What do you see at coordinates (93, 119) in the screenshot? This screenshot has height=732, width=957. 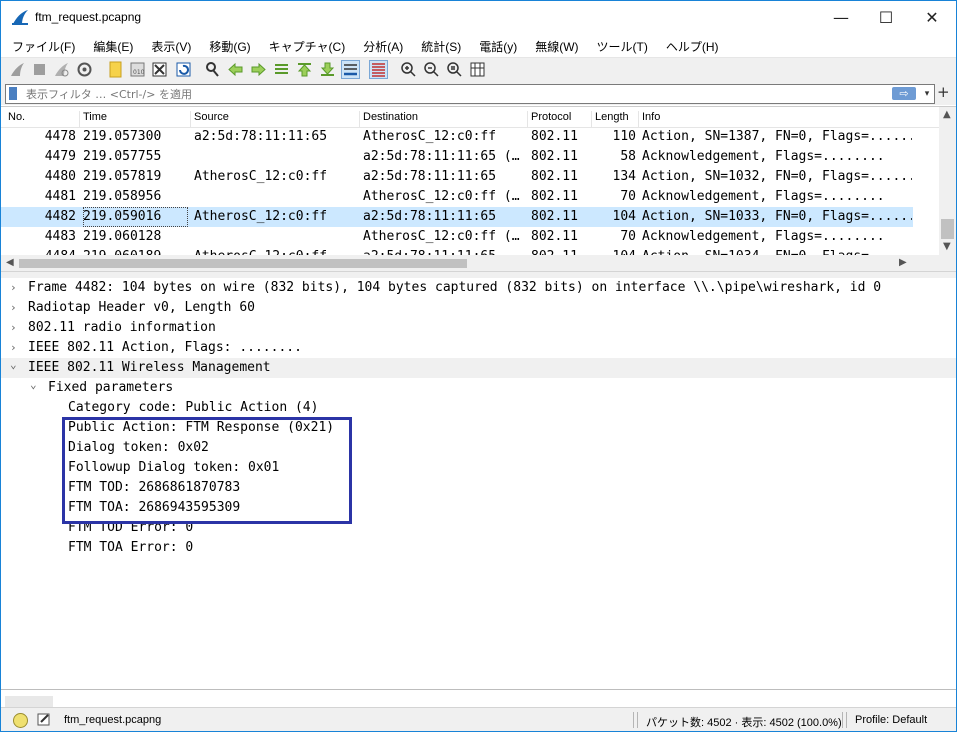 I see `column-header-time: Time` at bounding box center [93, 119].